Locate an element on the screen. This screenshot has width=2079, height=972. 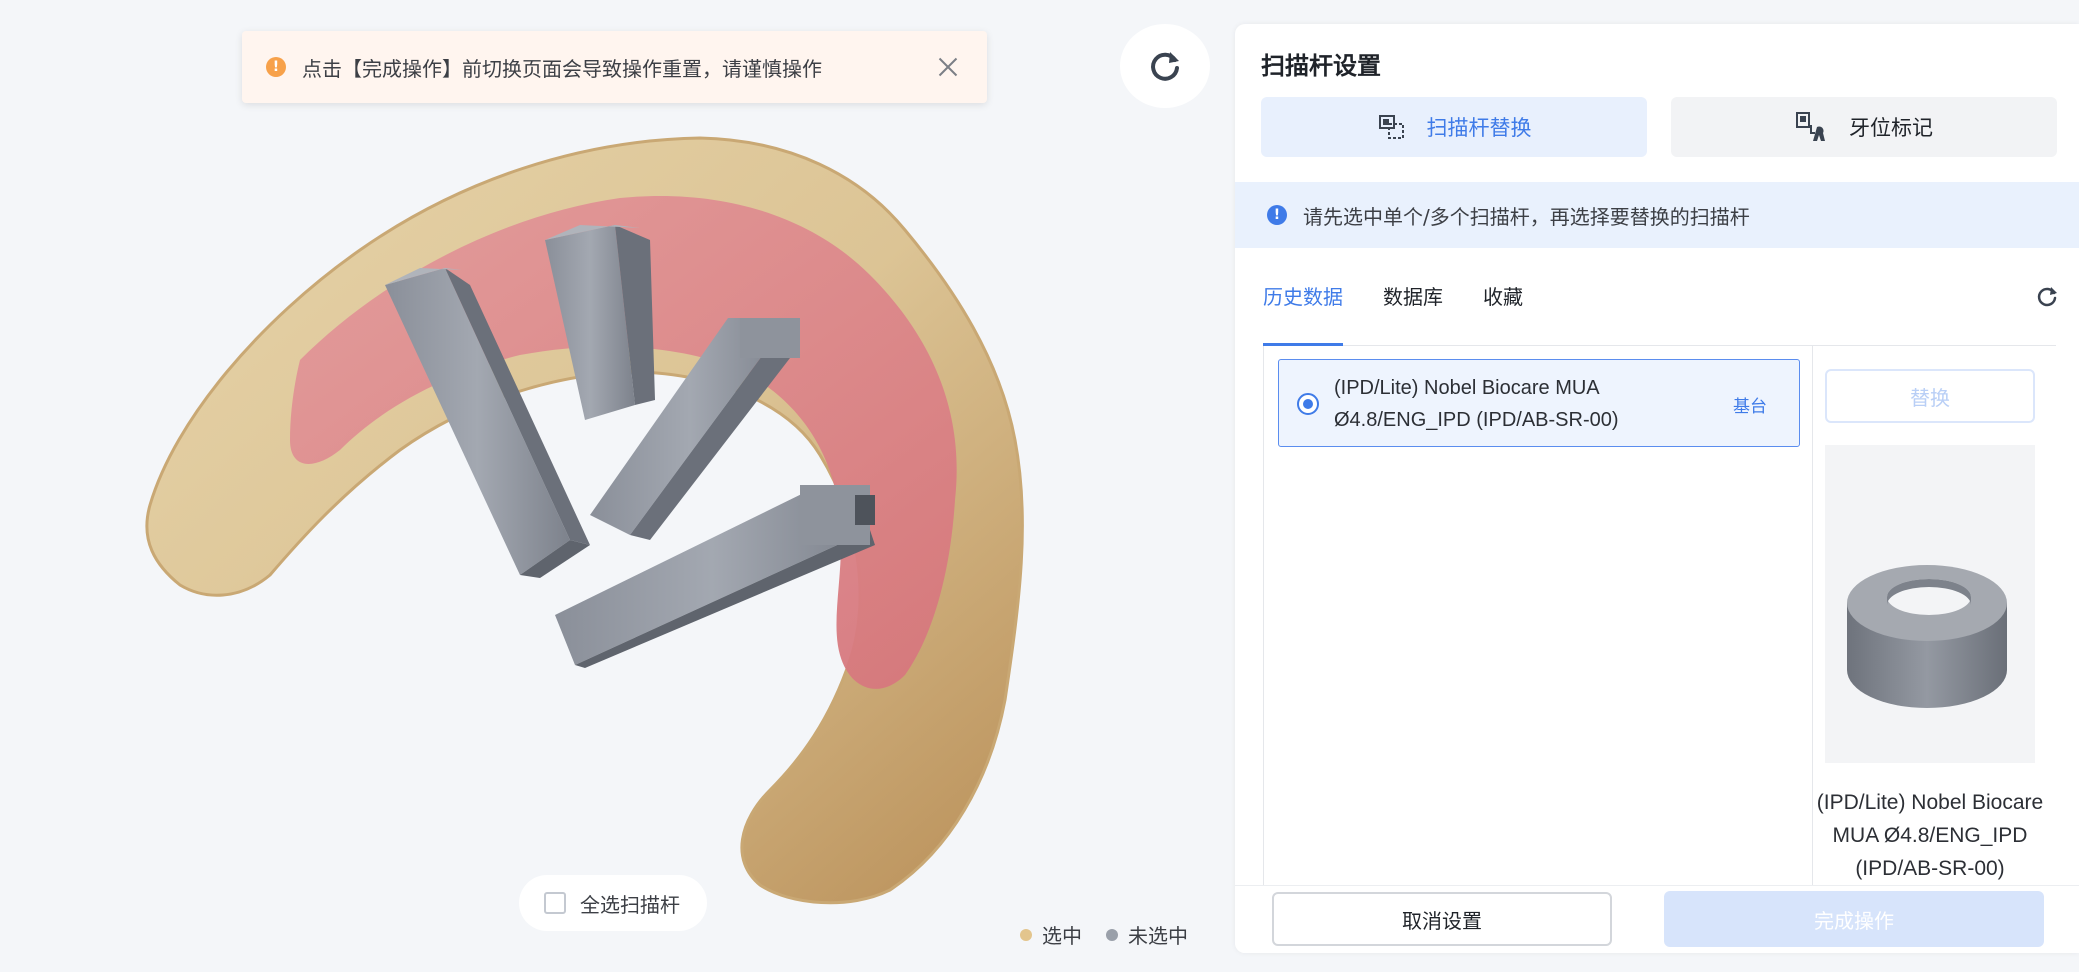
tab-label: 牙位标记 is located at coordinates (1891, 128).